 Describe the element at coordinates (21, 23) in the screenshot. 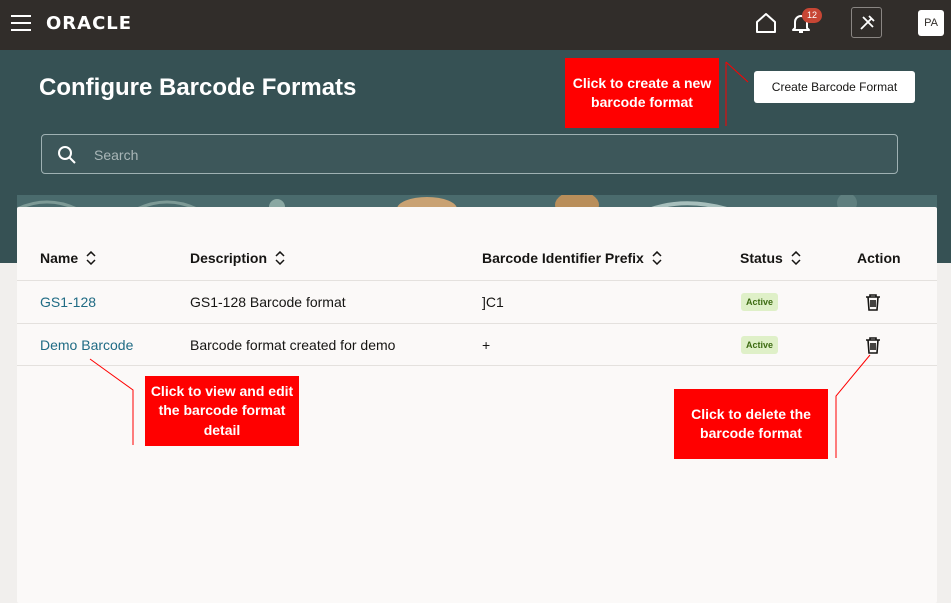

I see `hamburger-menu-icon` at that location.